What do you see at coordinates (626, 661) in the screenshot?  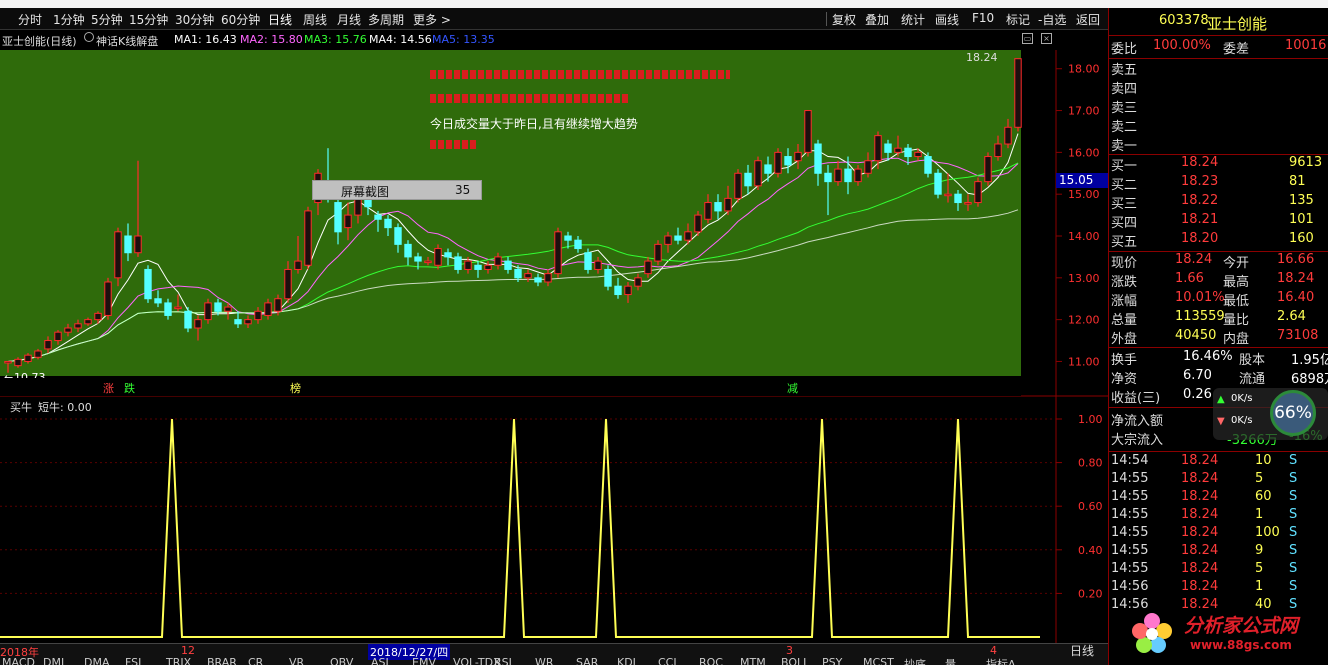 I see `indicator-tab: KDJ` at bounding box center [626, 661].